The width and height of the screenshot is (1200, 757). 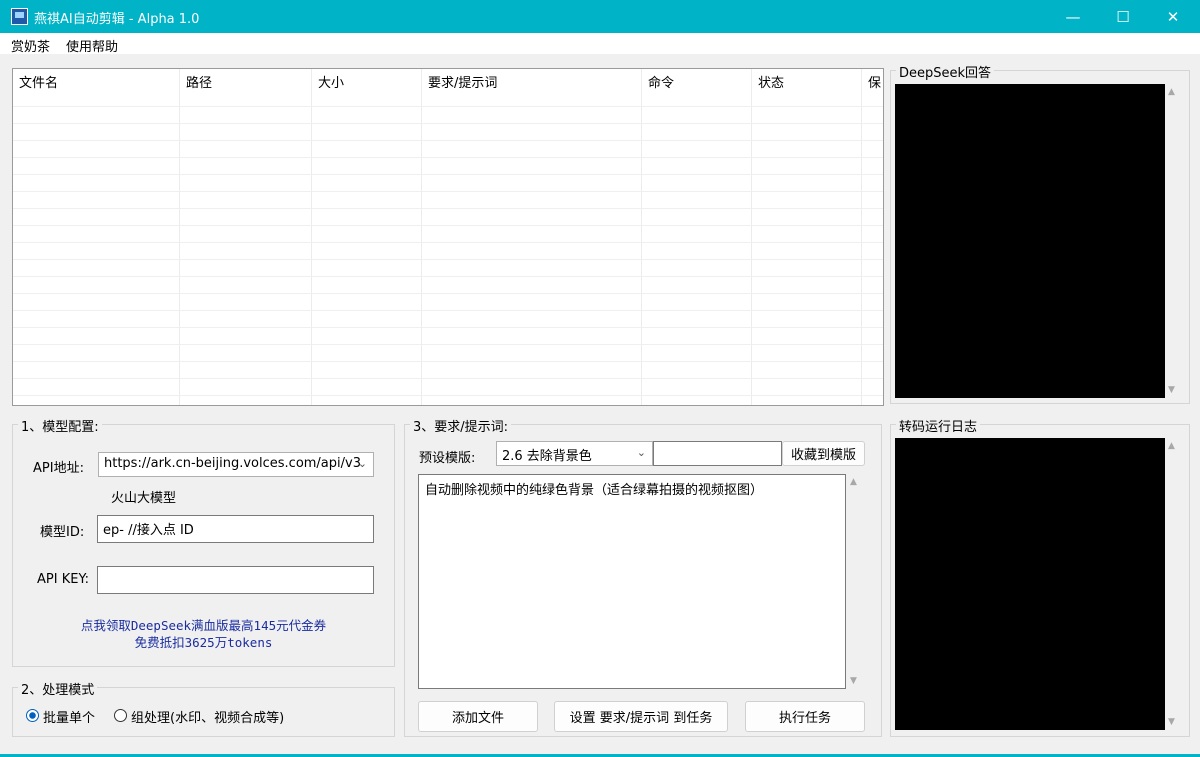 I want to click on add-file-button: 添加文件, so click(x=478, y=716).